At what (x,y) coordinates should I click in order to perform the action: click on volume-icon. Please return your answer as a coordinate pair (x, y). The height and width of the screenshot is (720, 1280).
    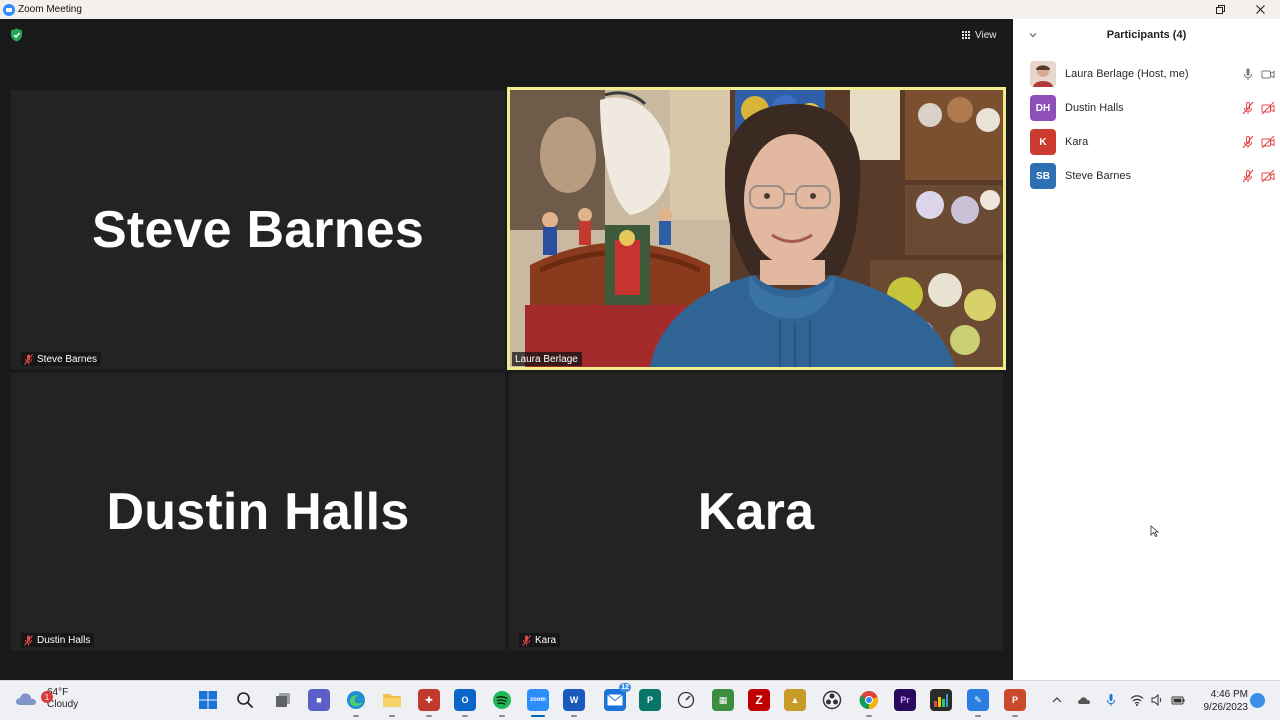
    Looking at the image, I should click on (1157, 700).